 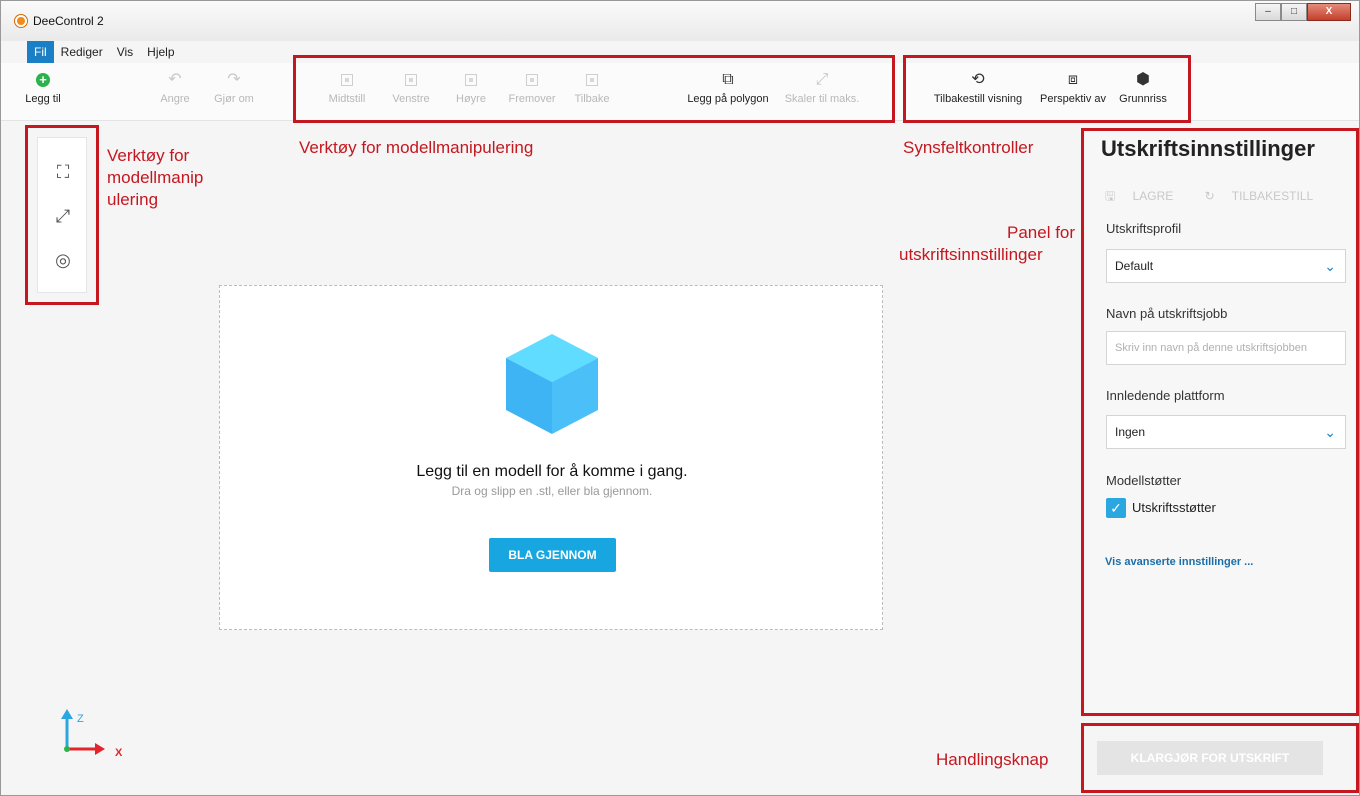 What do you see at coordinates (234, 79) in the screenshot?
I see `redo-icon: ↷` at bounding box center [234, 79].